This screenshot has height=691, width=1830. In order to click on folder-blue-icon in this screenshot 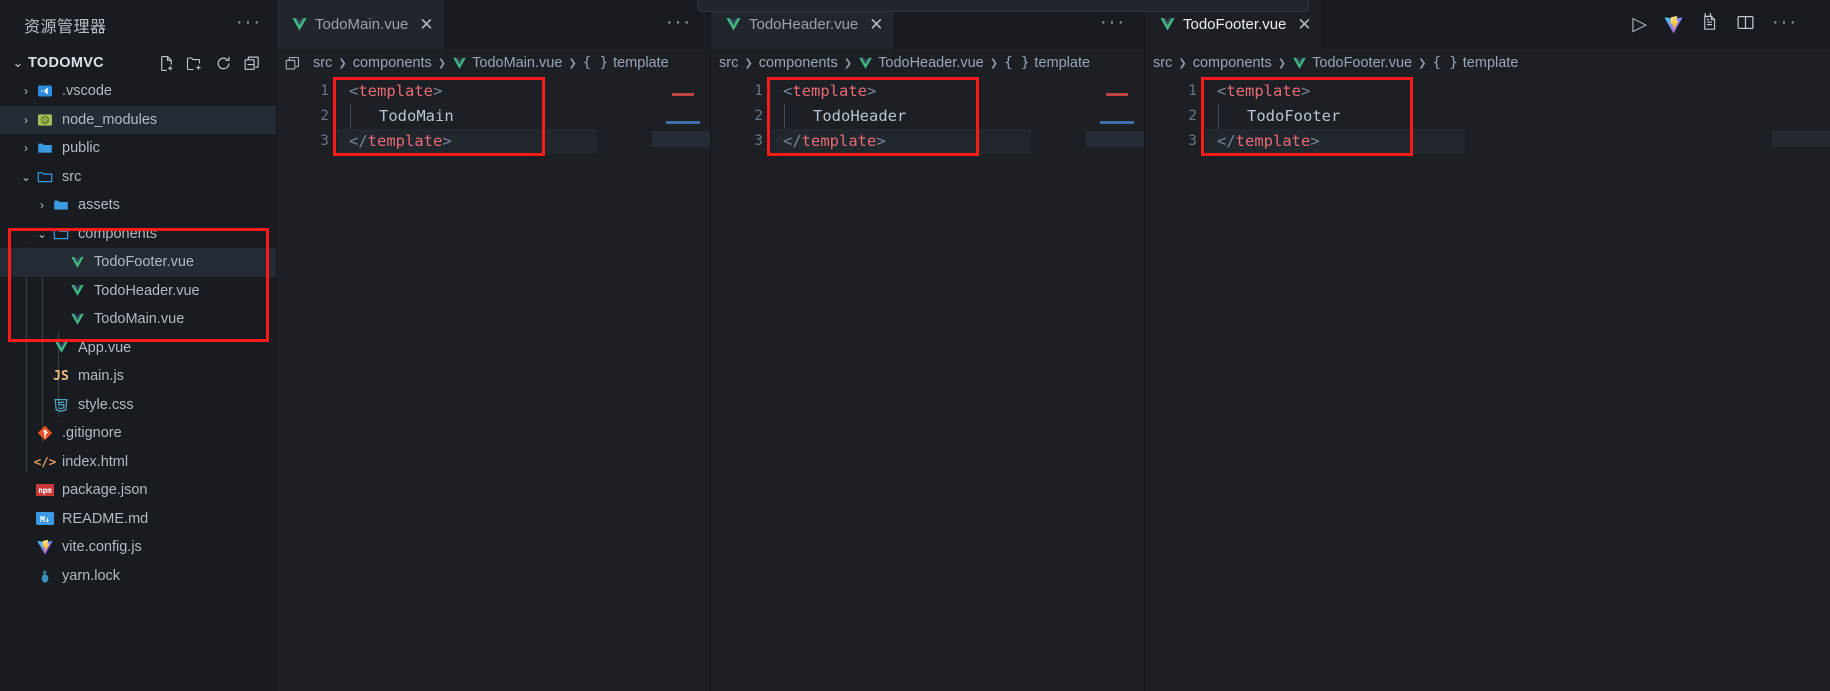, I will do `click(45, 148)`.